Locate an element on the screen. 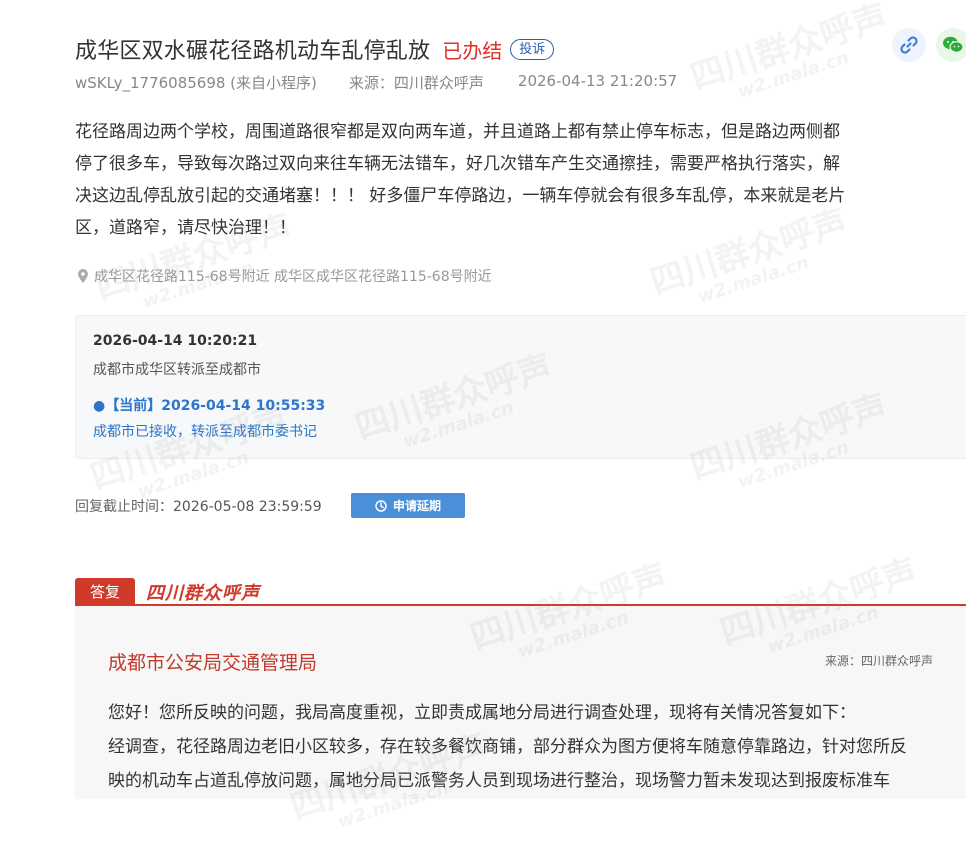  reply-department: 成都市公安局交通管理局 is located at coordinates (213, 663).